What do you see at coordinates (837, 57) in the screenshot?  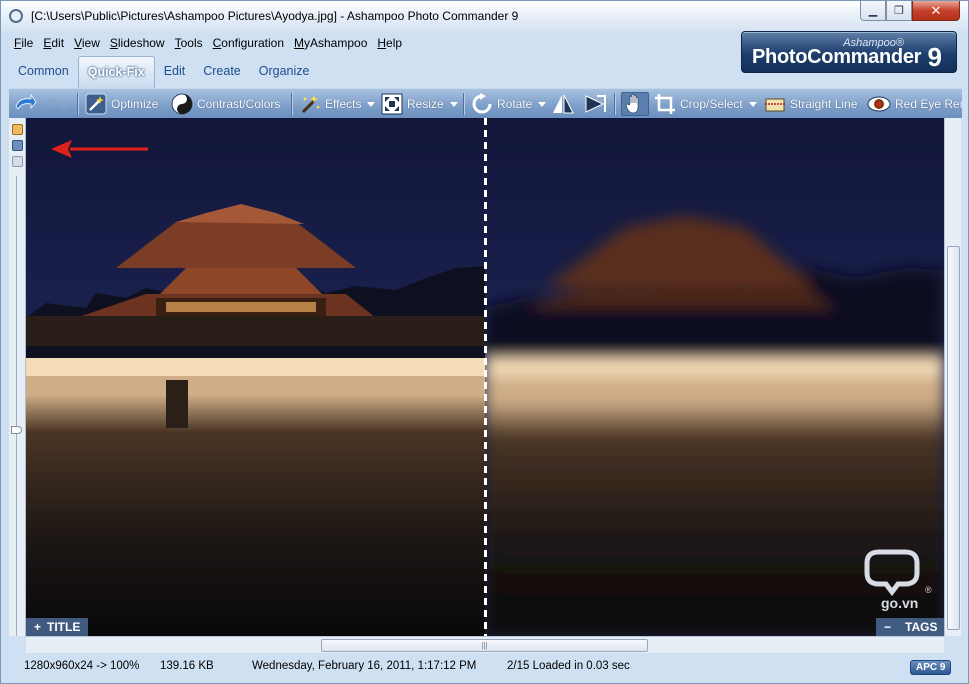 I see `brand-name: PhotoCommander` at bounding box center [837, 57].